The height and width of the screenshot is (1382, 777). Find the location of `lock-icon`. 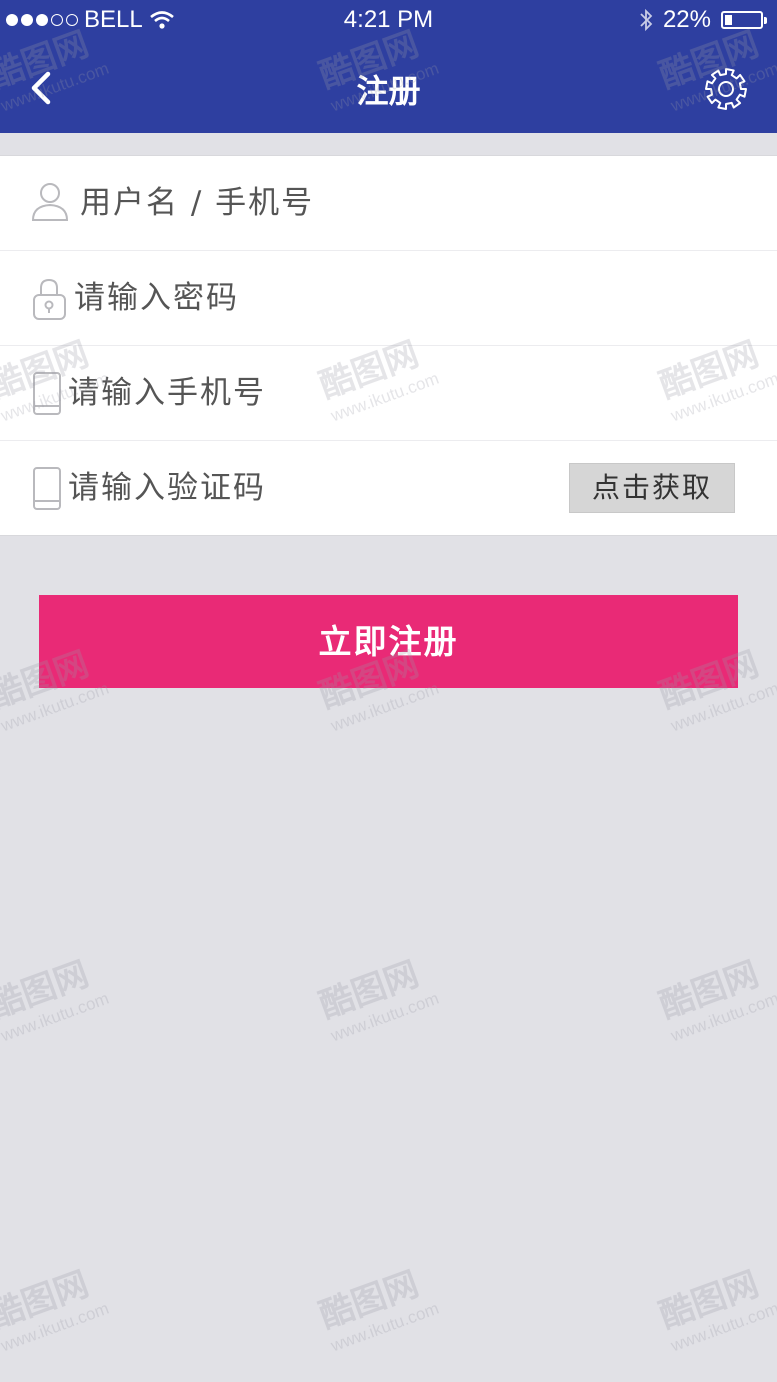

lock-icon is located at coordinates (49, 299).